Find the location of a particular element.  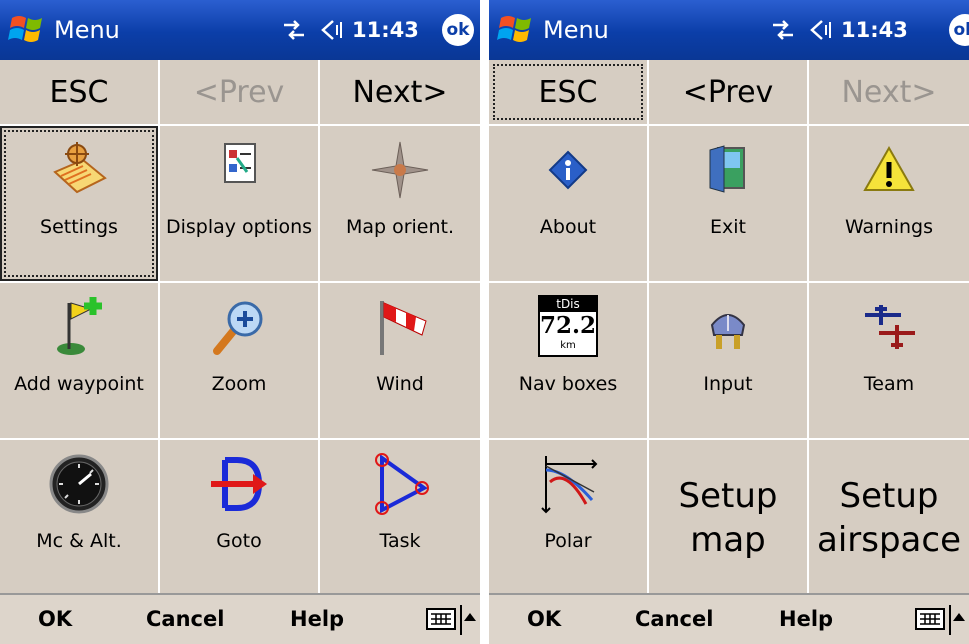

tile-display-options: Display options is located at coordinates (240, 203).